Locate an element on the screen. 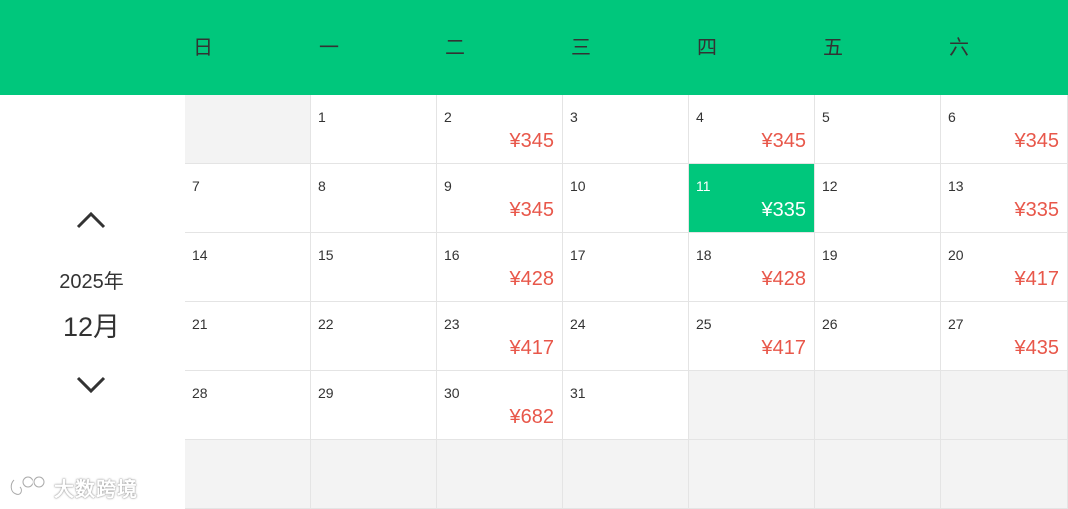 This screenshot has width=1068, height=509. day-number: 2 is located at coordinates (448, 117).